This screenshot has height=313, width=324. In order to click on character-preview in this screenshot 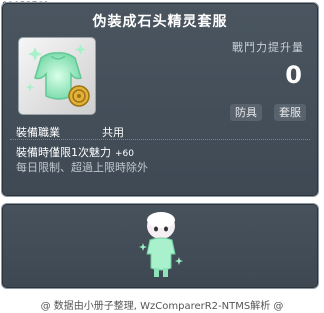, I will do `click(161, 244)`.